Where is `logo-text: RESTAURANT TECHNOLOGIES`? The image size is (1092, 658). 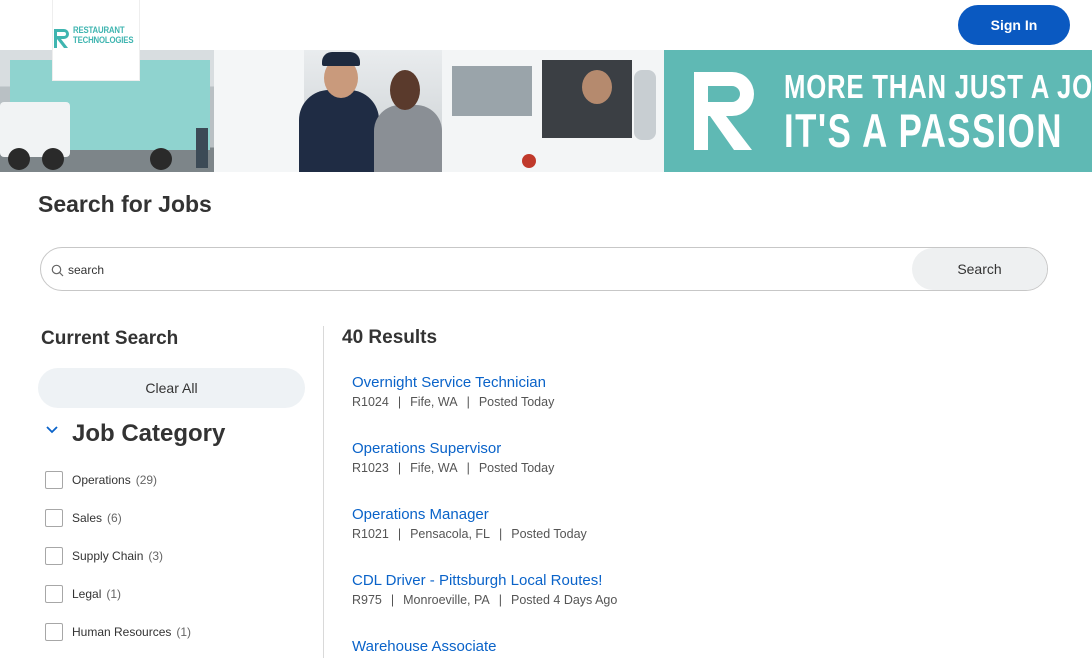 logo-text: RESTAURANT TECHNOLOGIES is located at coordinates (103, 36).